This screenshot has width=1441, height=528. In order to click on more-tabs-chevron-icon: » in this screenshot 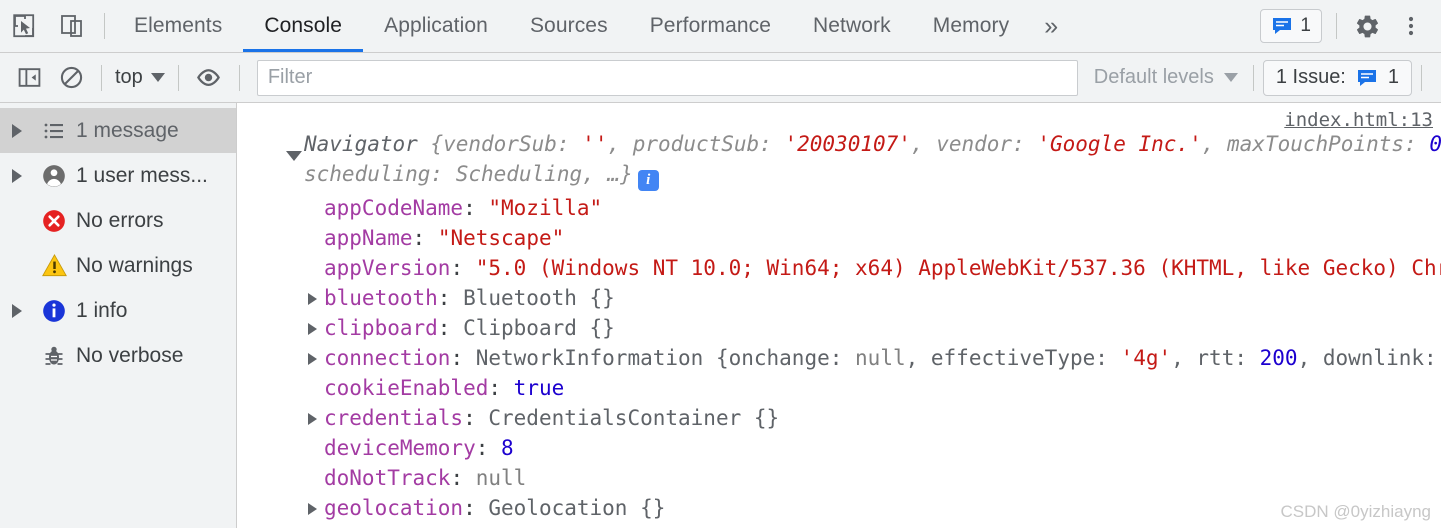, I will do `click(1051, 26)`.